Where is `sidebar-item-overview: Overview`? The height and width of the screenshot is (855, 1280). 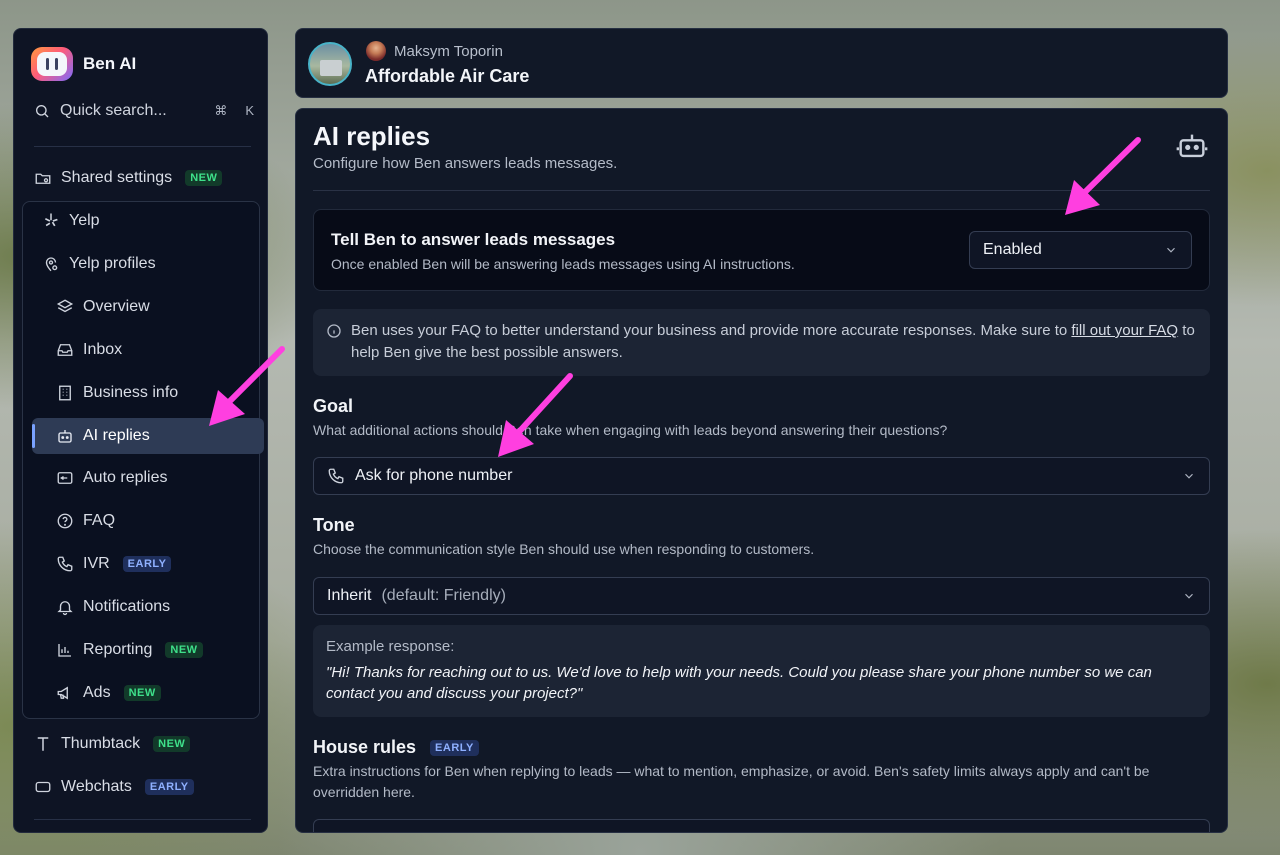 sidebar-item-overview: Overview is located at coordinates (98, 307).